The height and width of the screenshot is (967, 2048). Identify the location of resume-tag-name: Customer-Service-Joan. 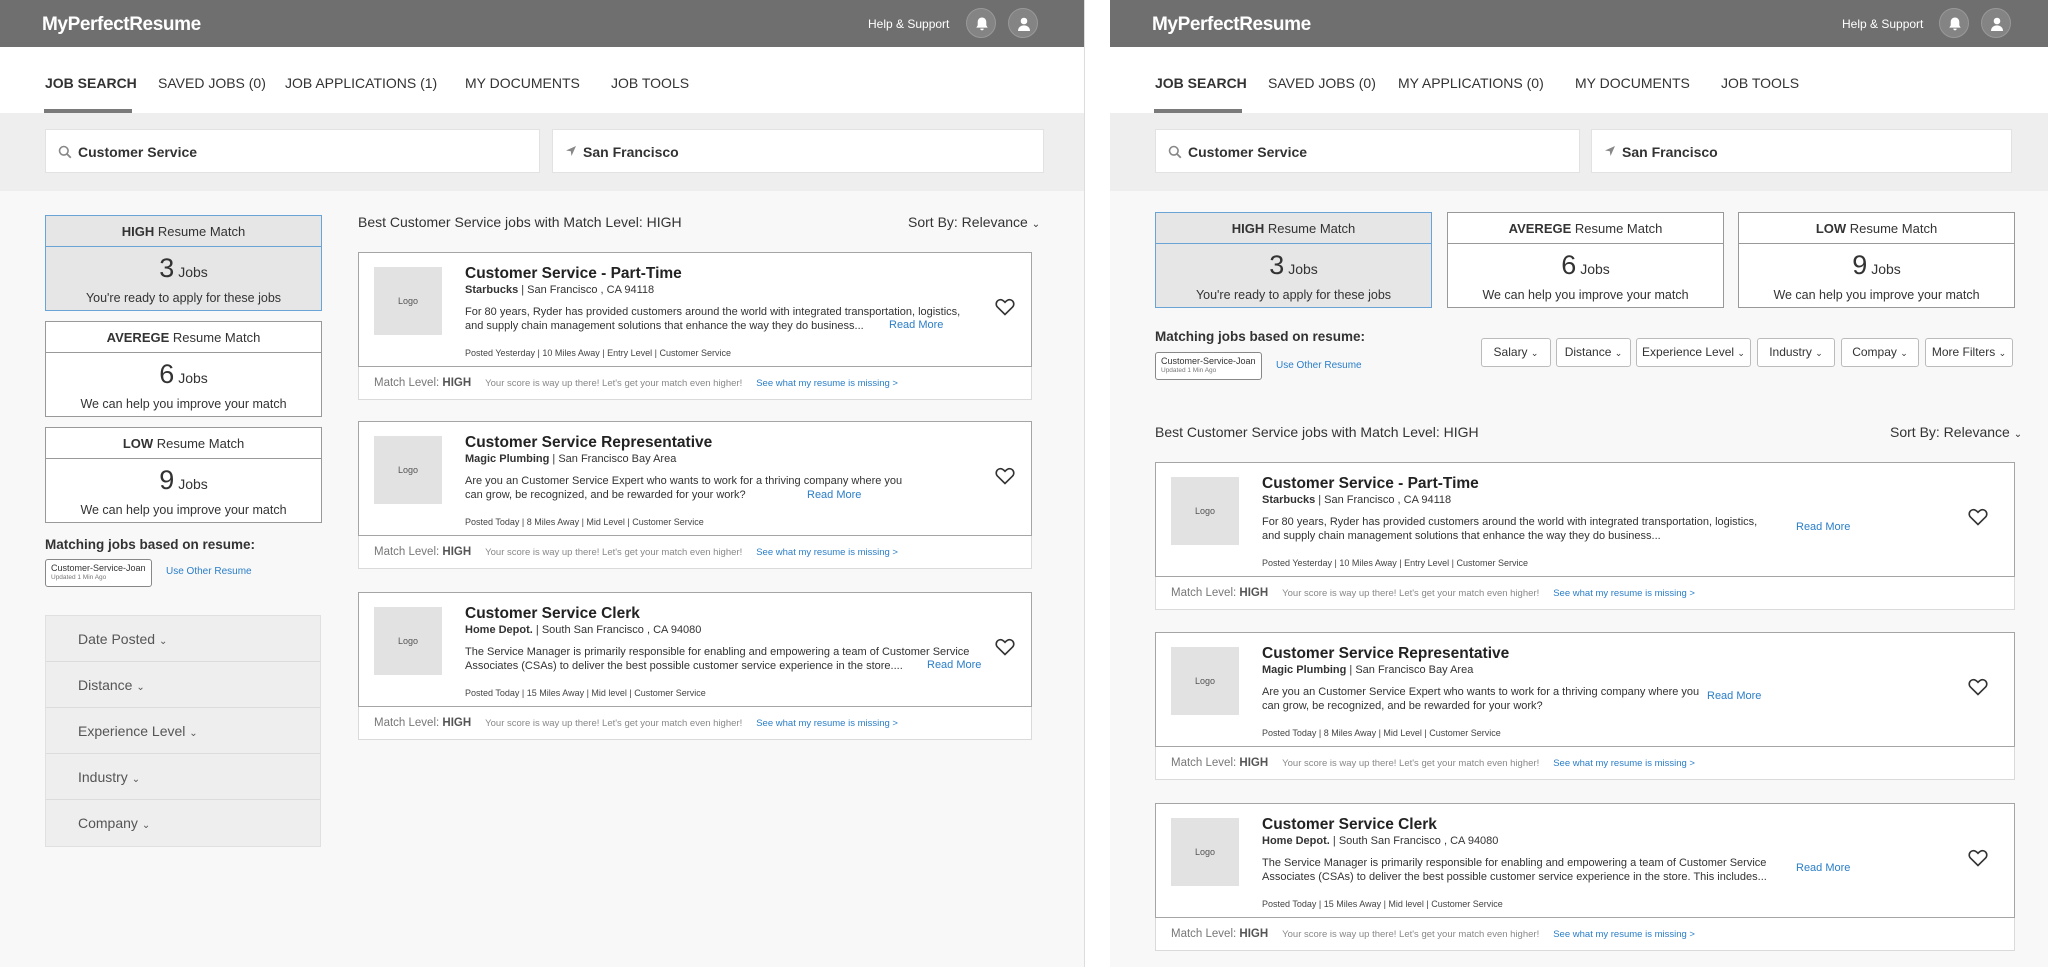
(98, 568).